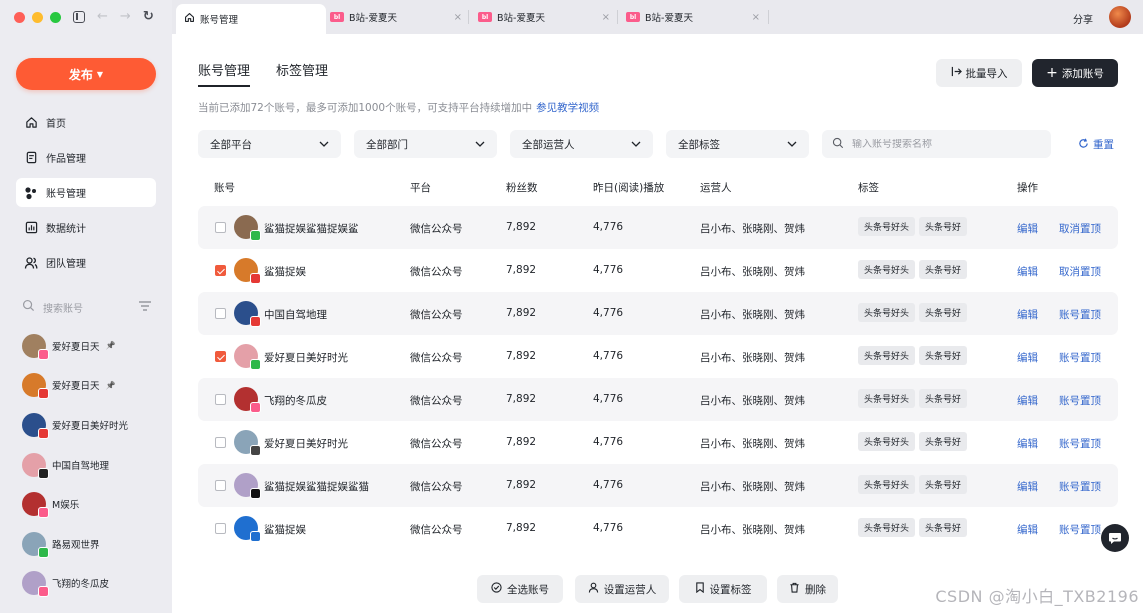 Image resolution: width=1143 pixels, height=613 pixels. Describe the element at coordinates (92, 504) in the screenshot. I see `sidebar-account-item: M娱乐` at that location.